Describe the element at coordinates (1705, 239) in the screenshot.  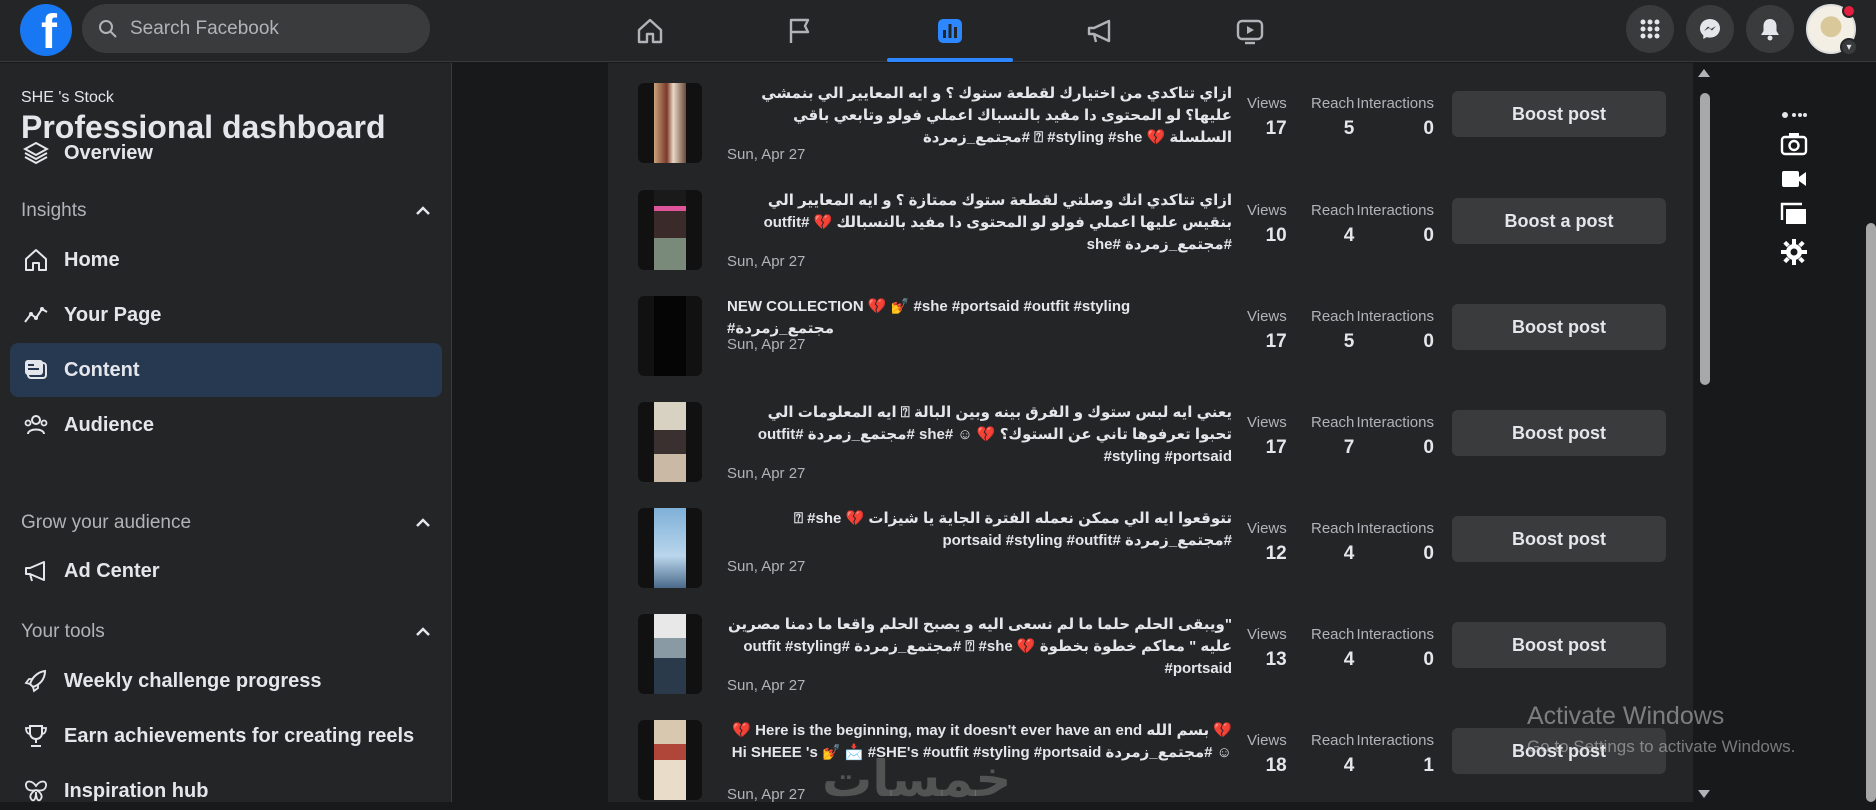
I see `scroll-thumb` at that location.